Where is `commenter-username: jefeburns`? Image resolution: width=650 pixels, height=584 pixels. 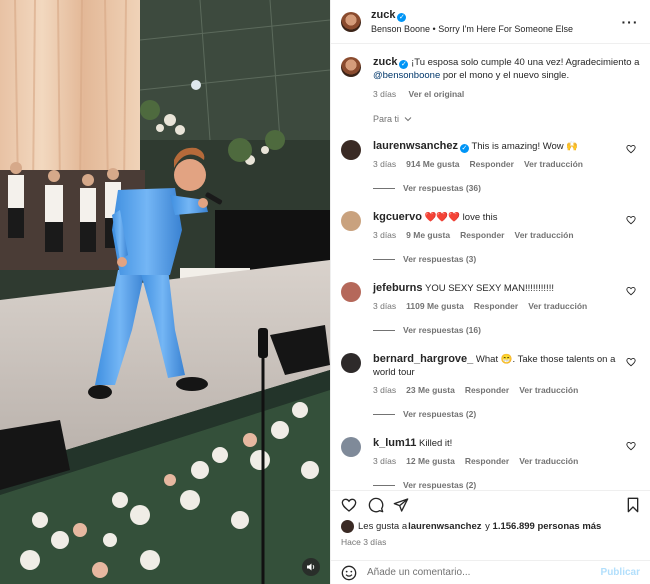
commenter-username: jefeburns is located at coordinates (398, 288).